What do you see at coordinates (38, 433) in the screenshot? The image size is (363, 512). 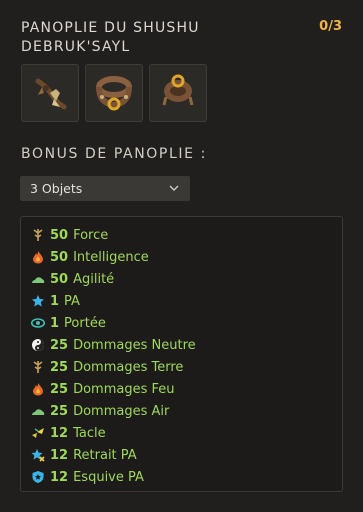 I see `tackle-icon` at bounding box center [38, 433].